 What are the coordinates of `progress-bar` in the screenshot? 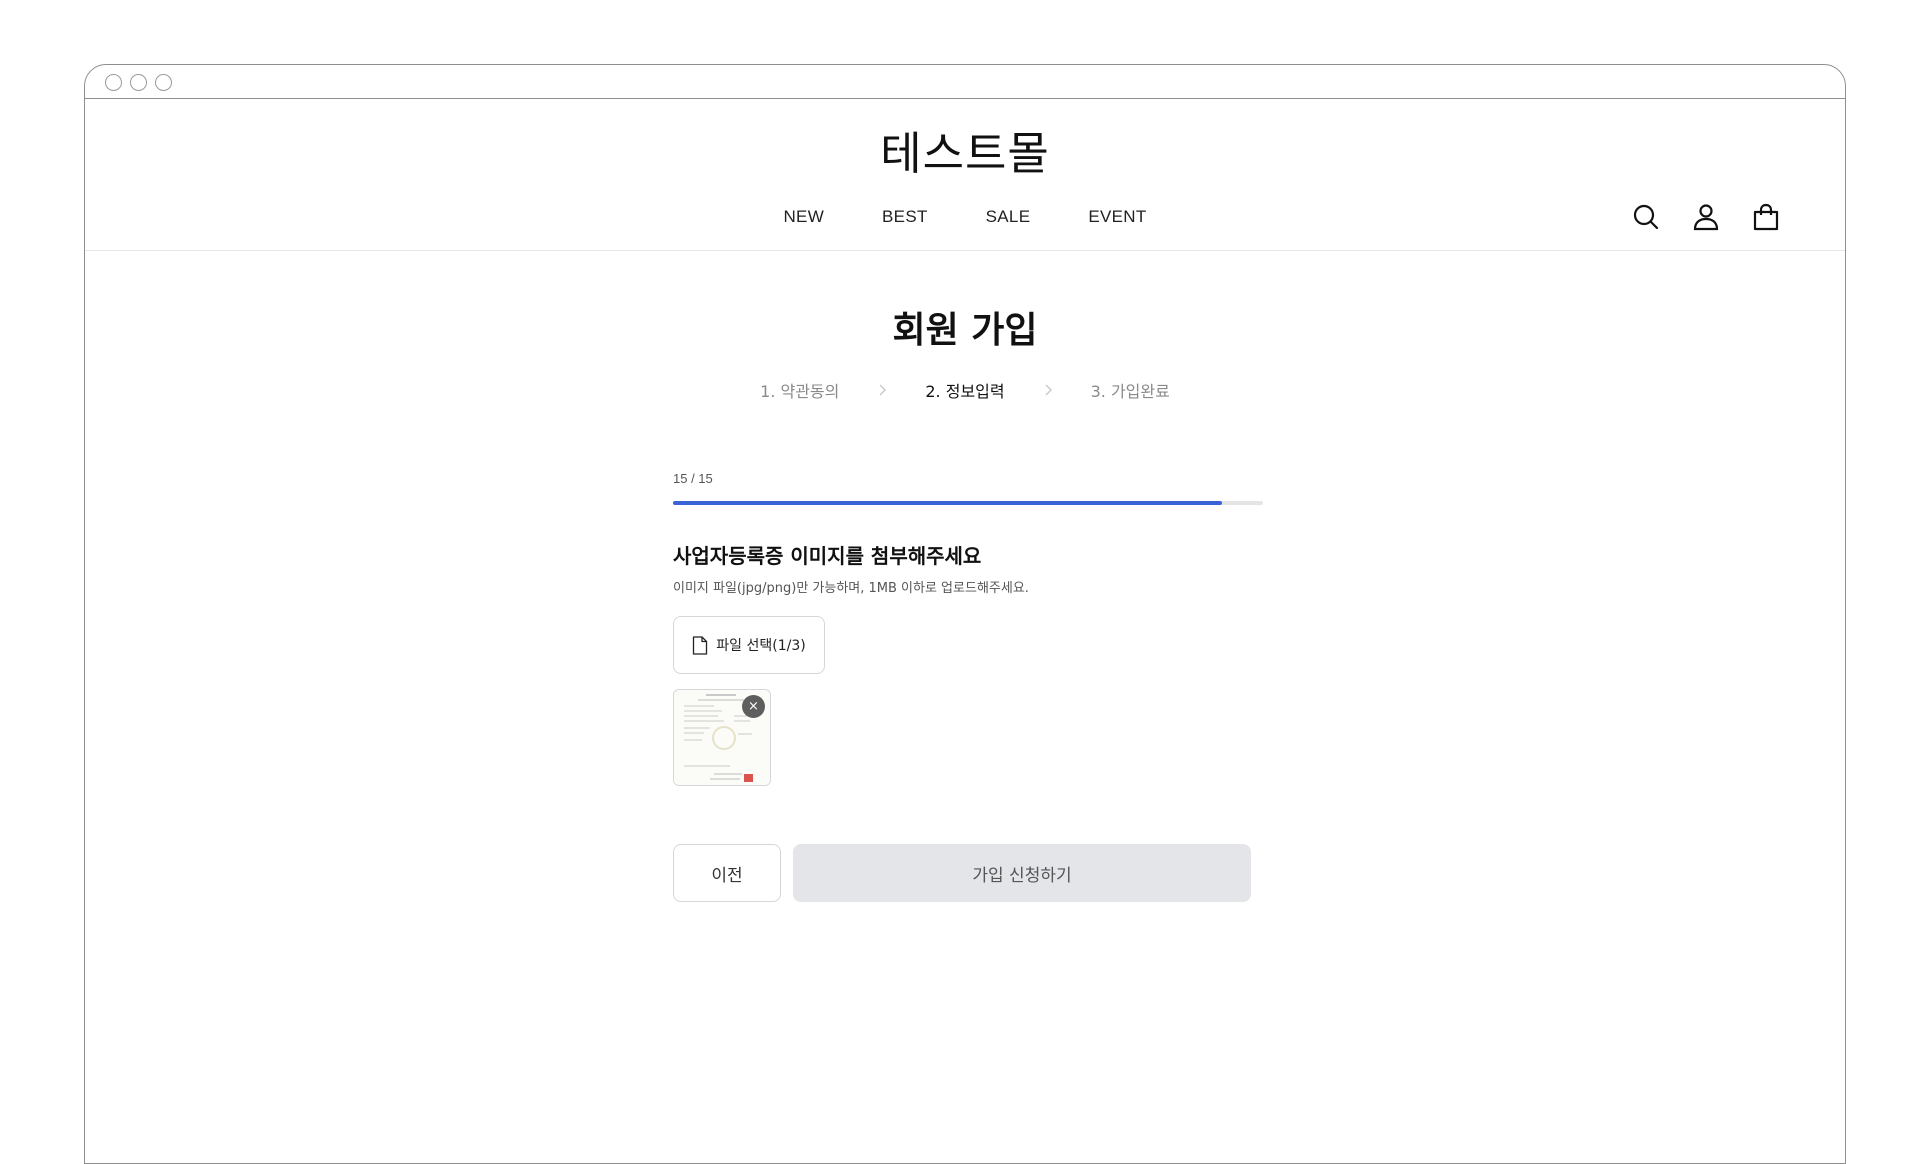 It's located at (968, 503).